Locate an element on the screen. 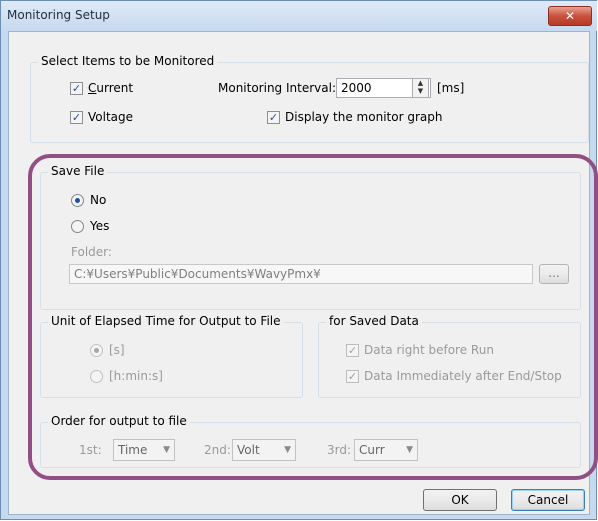 The height and width of the screenshot is (521, 598). current-label: Current is located at coordinates (111, 88).